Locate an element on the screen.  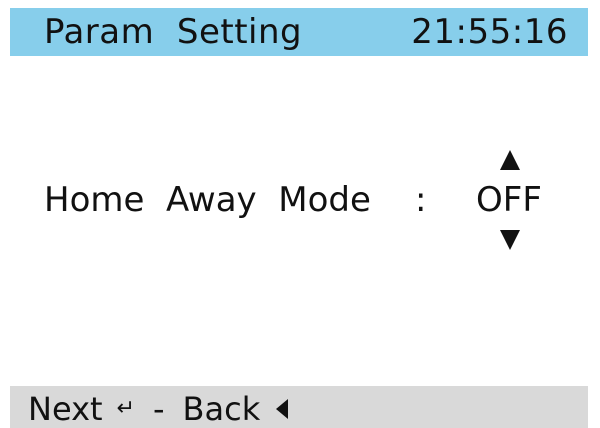
header-bar: Param Setting 21:55:16 is located at coordinates (299, 32).